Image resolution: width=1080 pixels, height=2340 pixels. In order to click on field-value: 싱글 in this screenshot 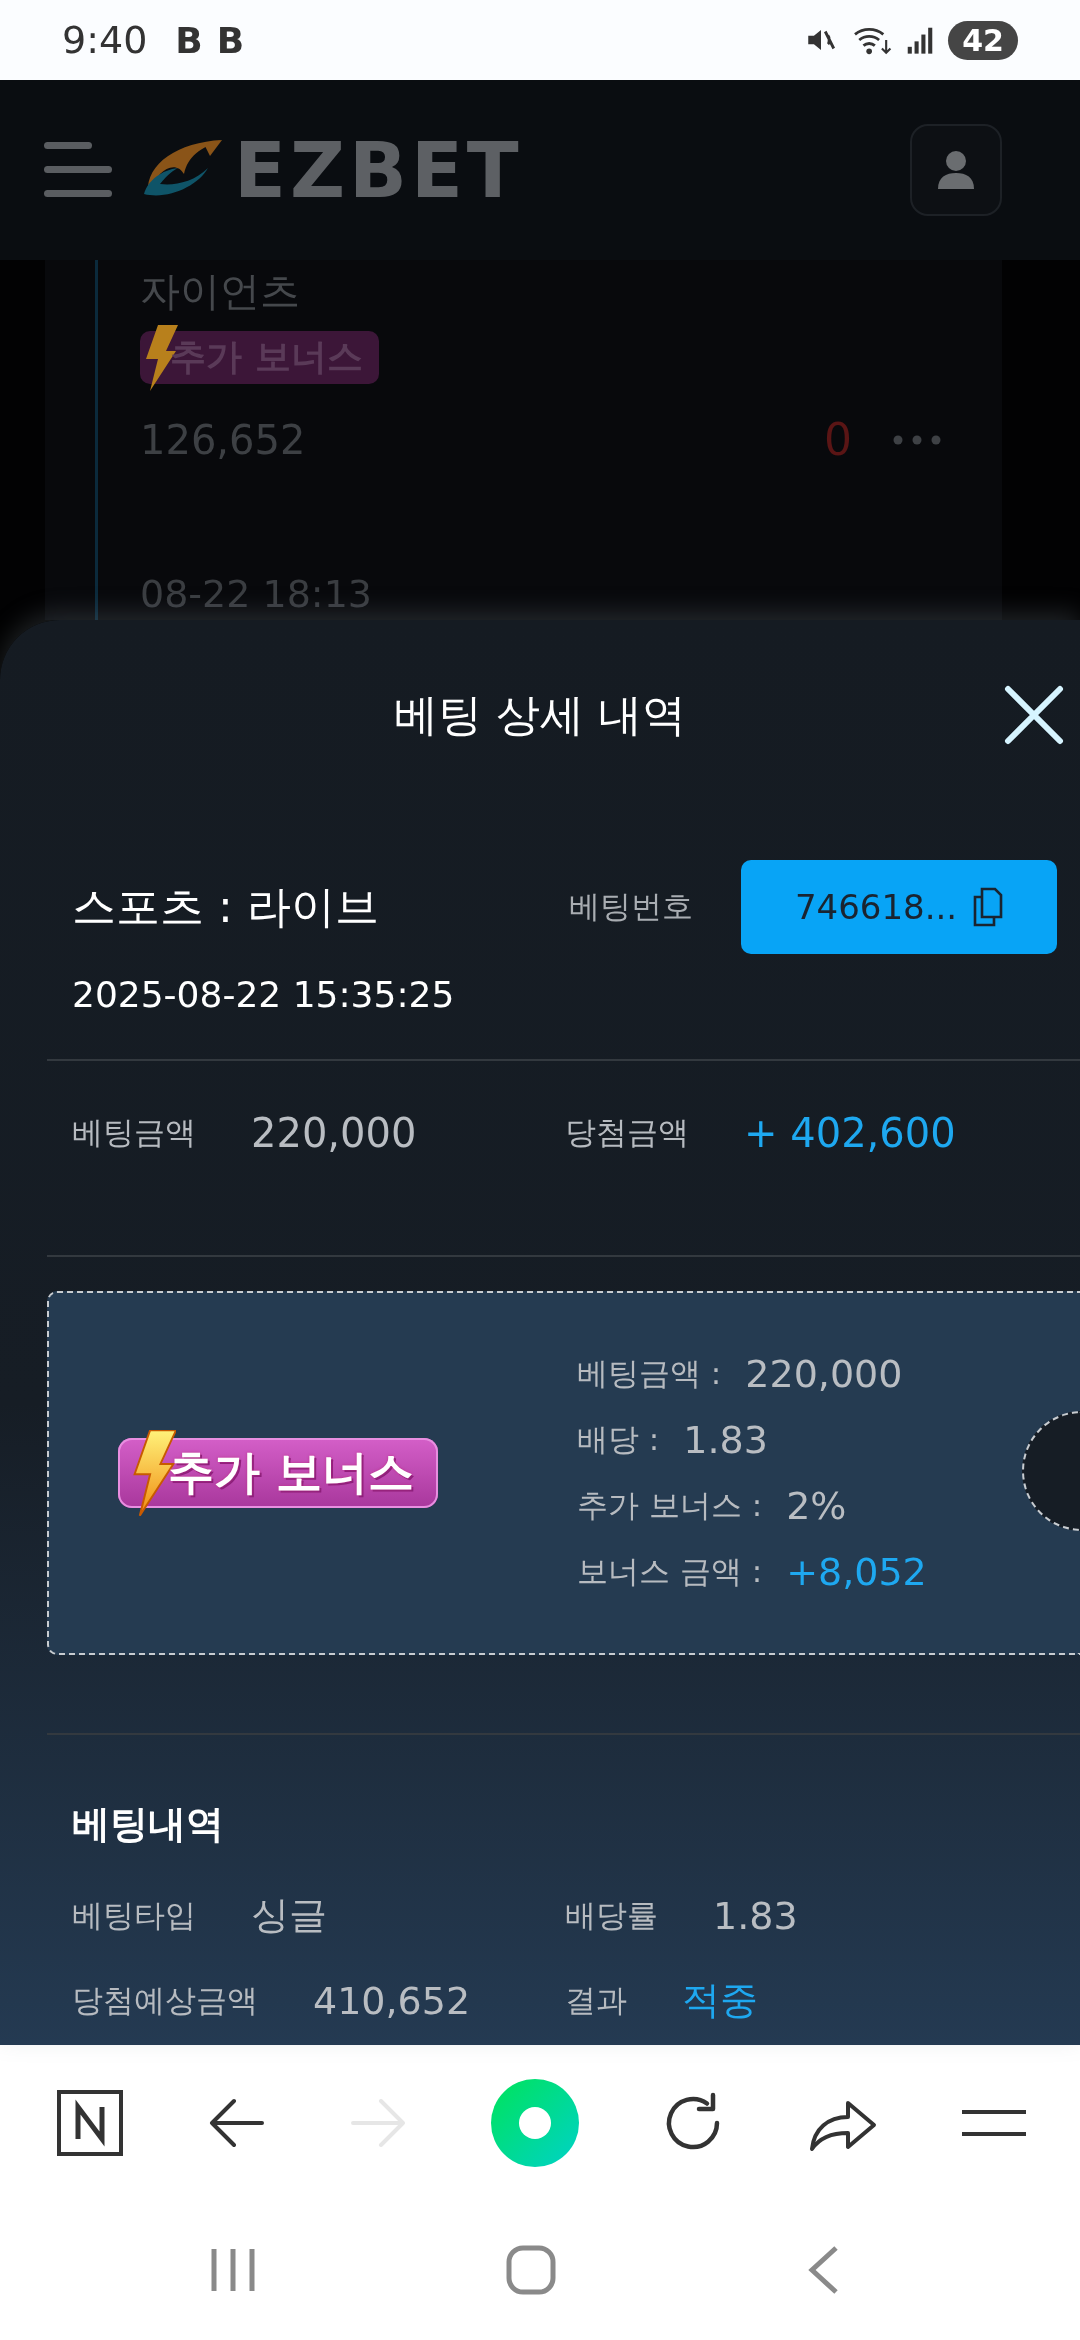, I will do `click(289, 1915)`.